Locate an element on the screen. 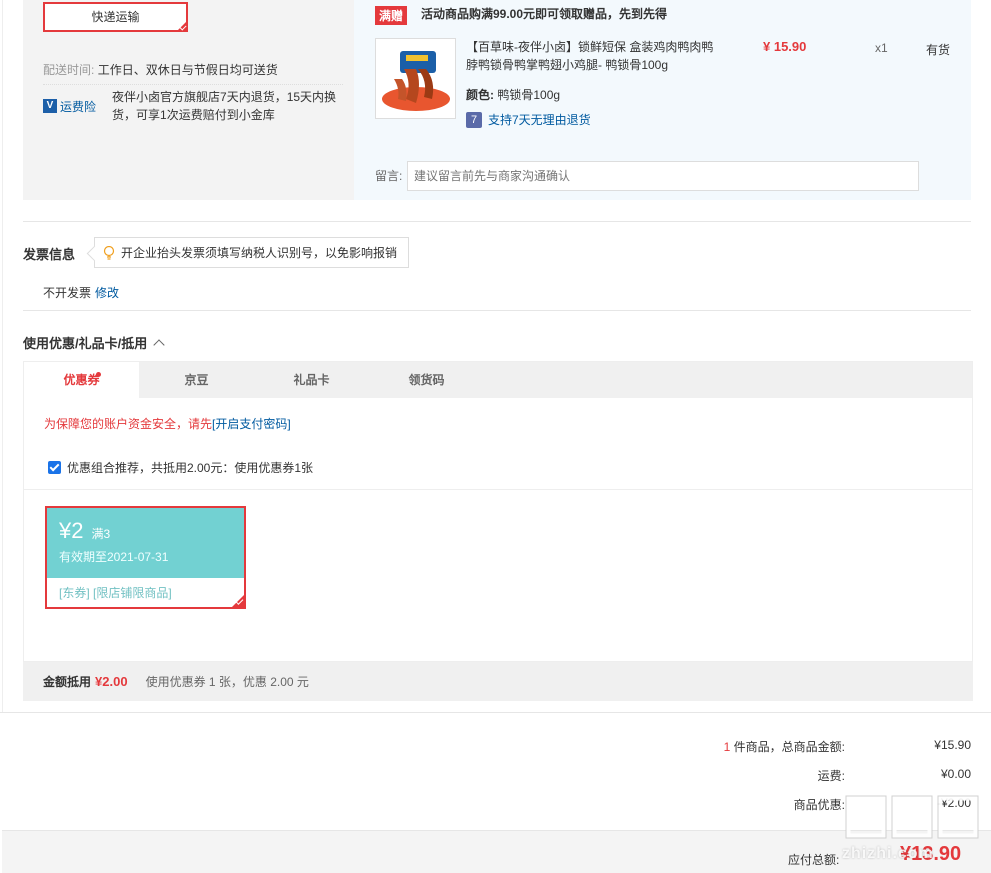 The image size is (991, 873). shipping-method-button: 快递运输 is located at coordinates (115, 17).